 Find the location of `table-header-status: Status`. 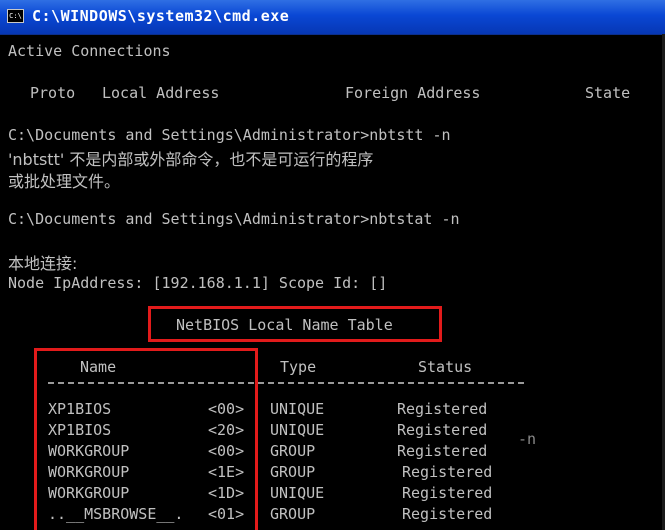

table-header-status: Status is located at coordinates (445, 367).